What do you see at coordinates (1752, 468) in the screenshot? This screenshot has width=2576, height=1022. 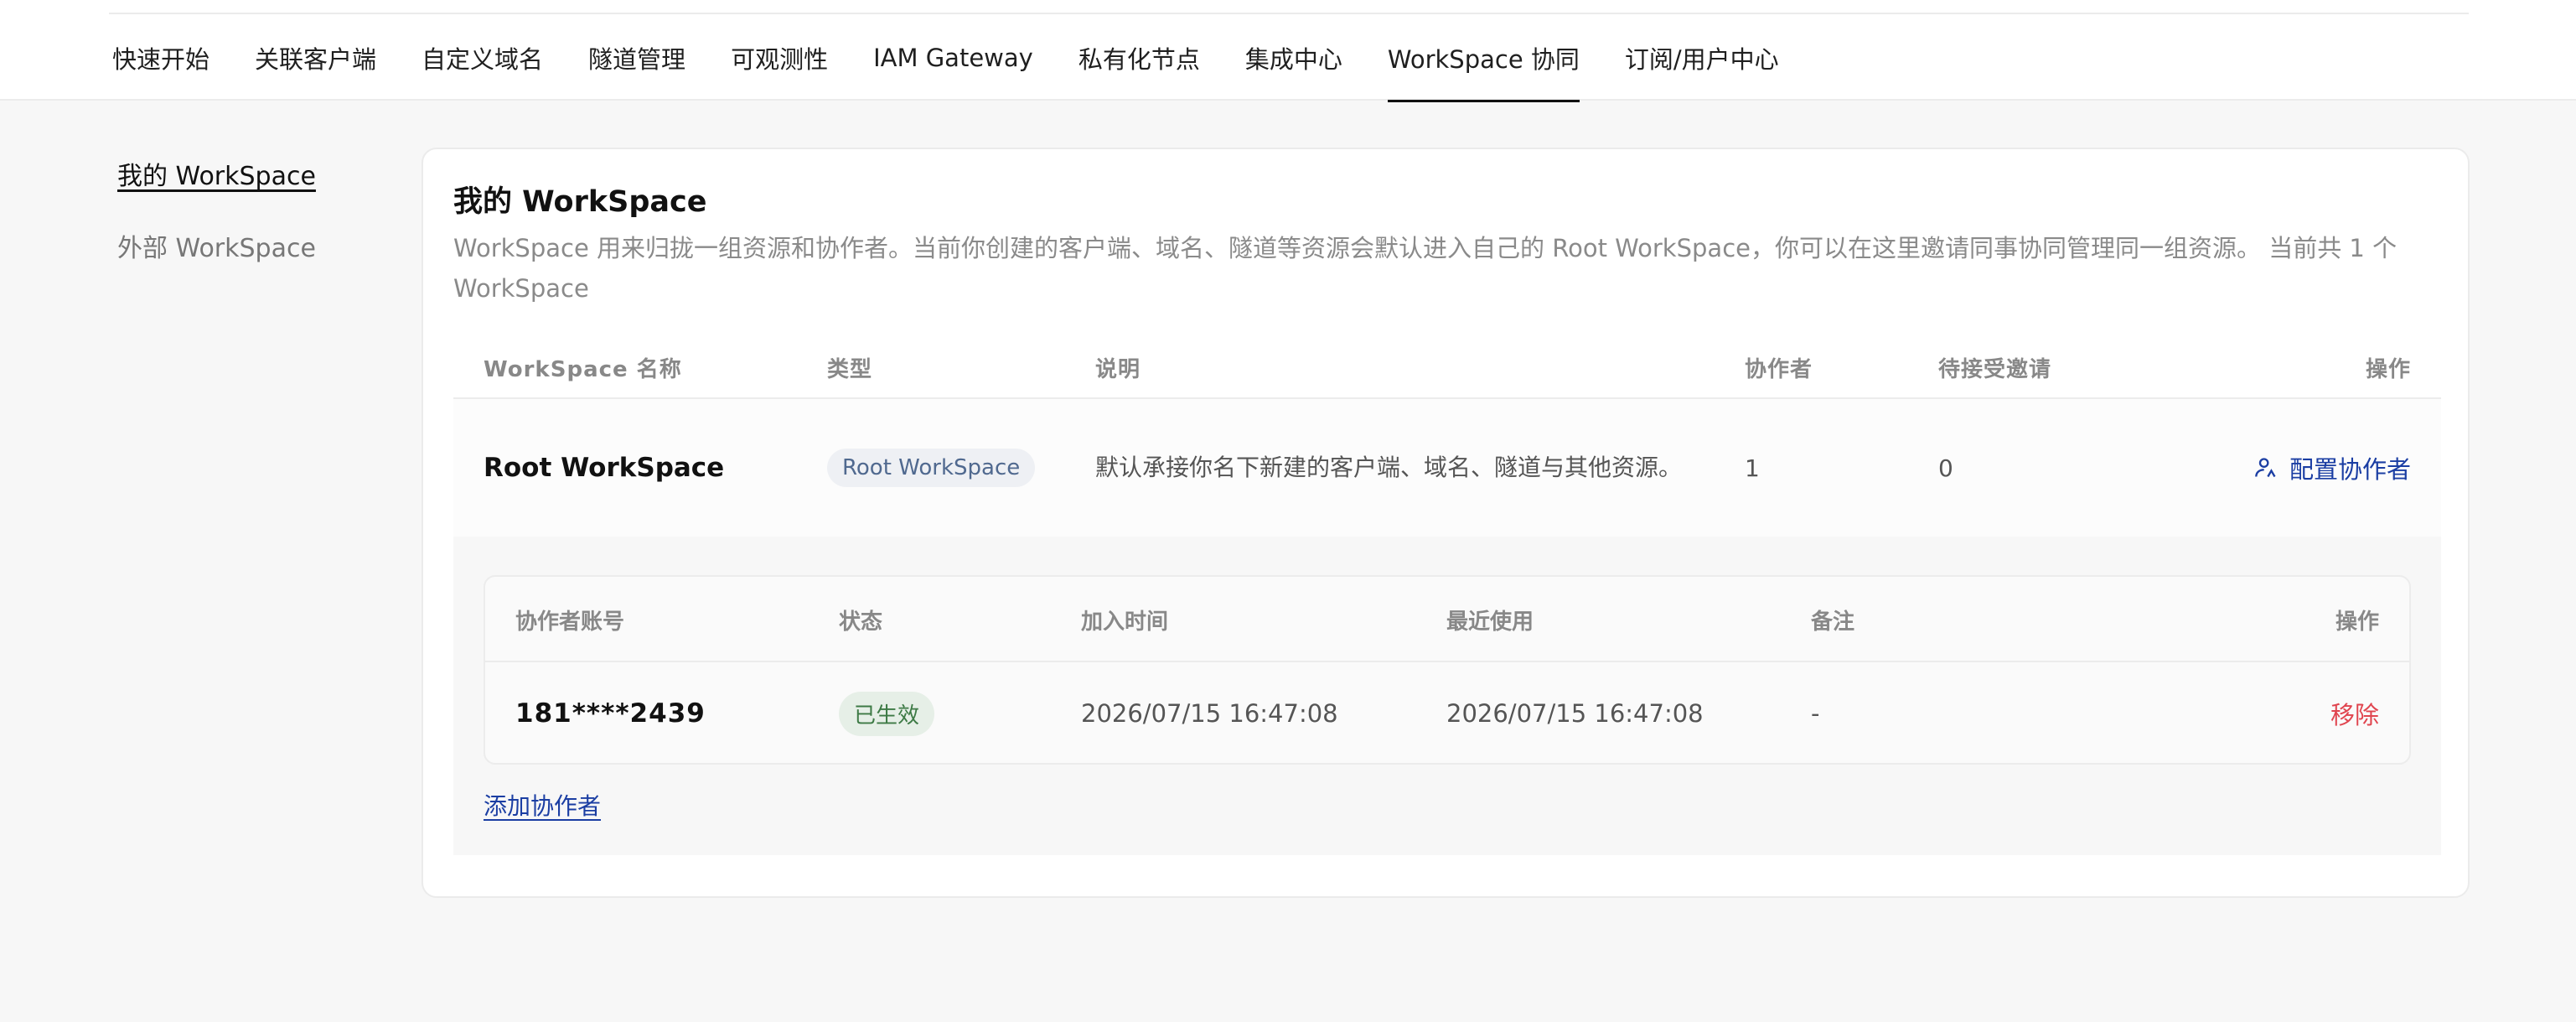 I see `collaborator-count: 1` at bounding box center [1752, 468].